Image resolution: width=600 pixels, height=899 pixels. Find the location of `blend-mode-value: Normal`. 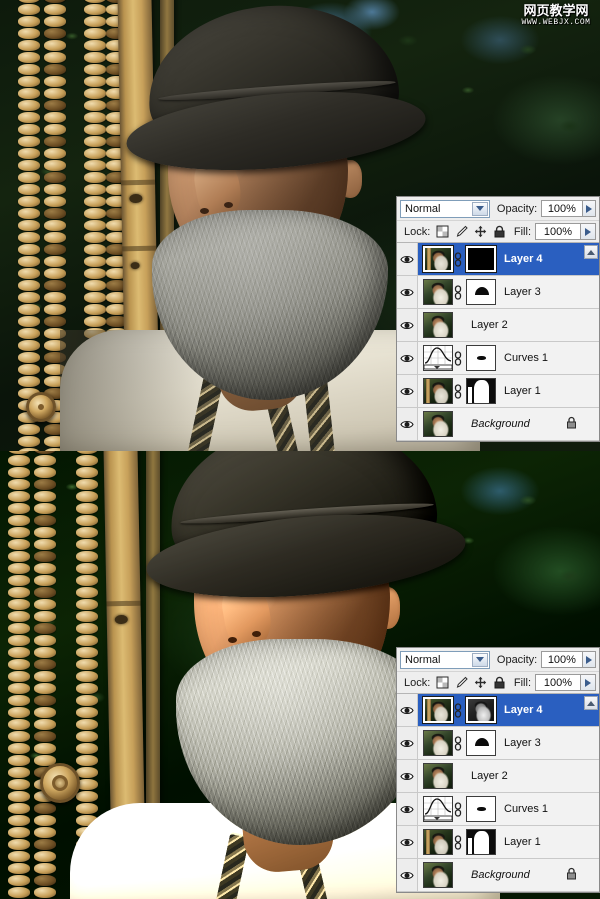

blend-mode-value: Normal is located at coordinates (423, 208).